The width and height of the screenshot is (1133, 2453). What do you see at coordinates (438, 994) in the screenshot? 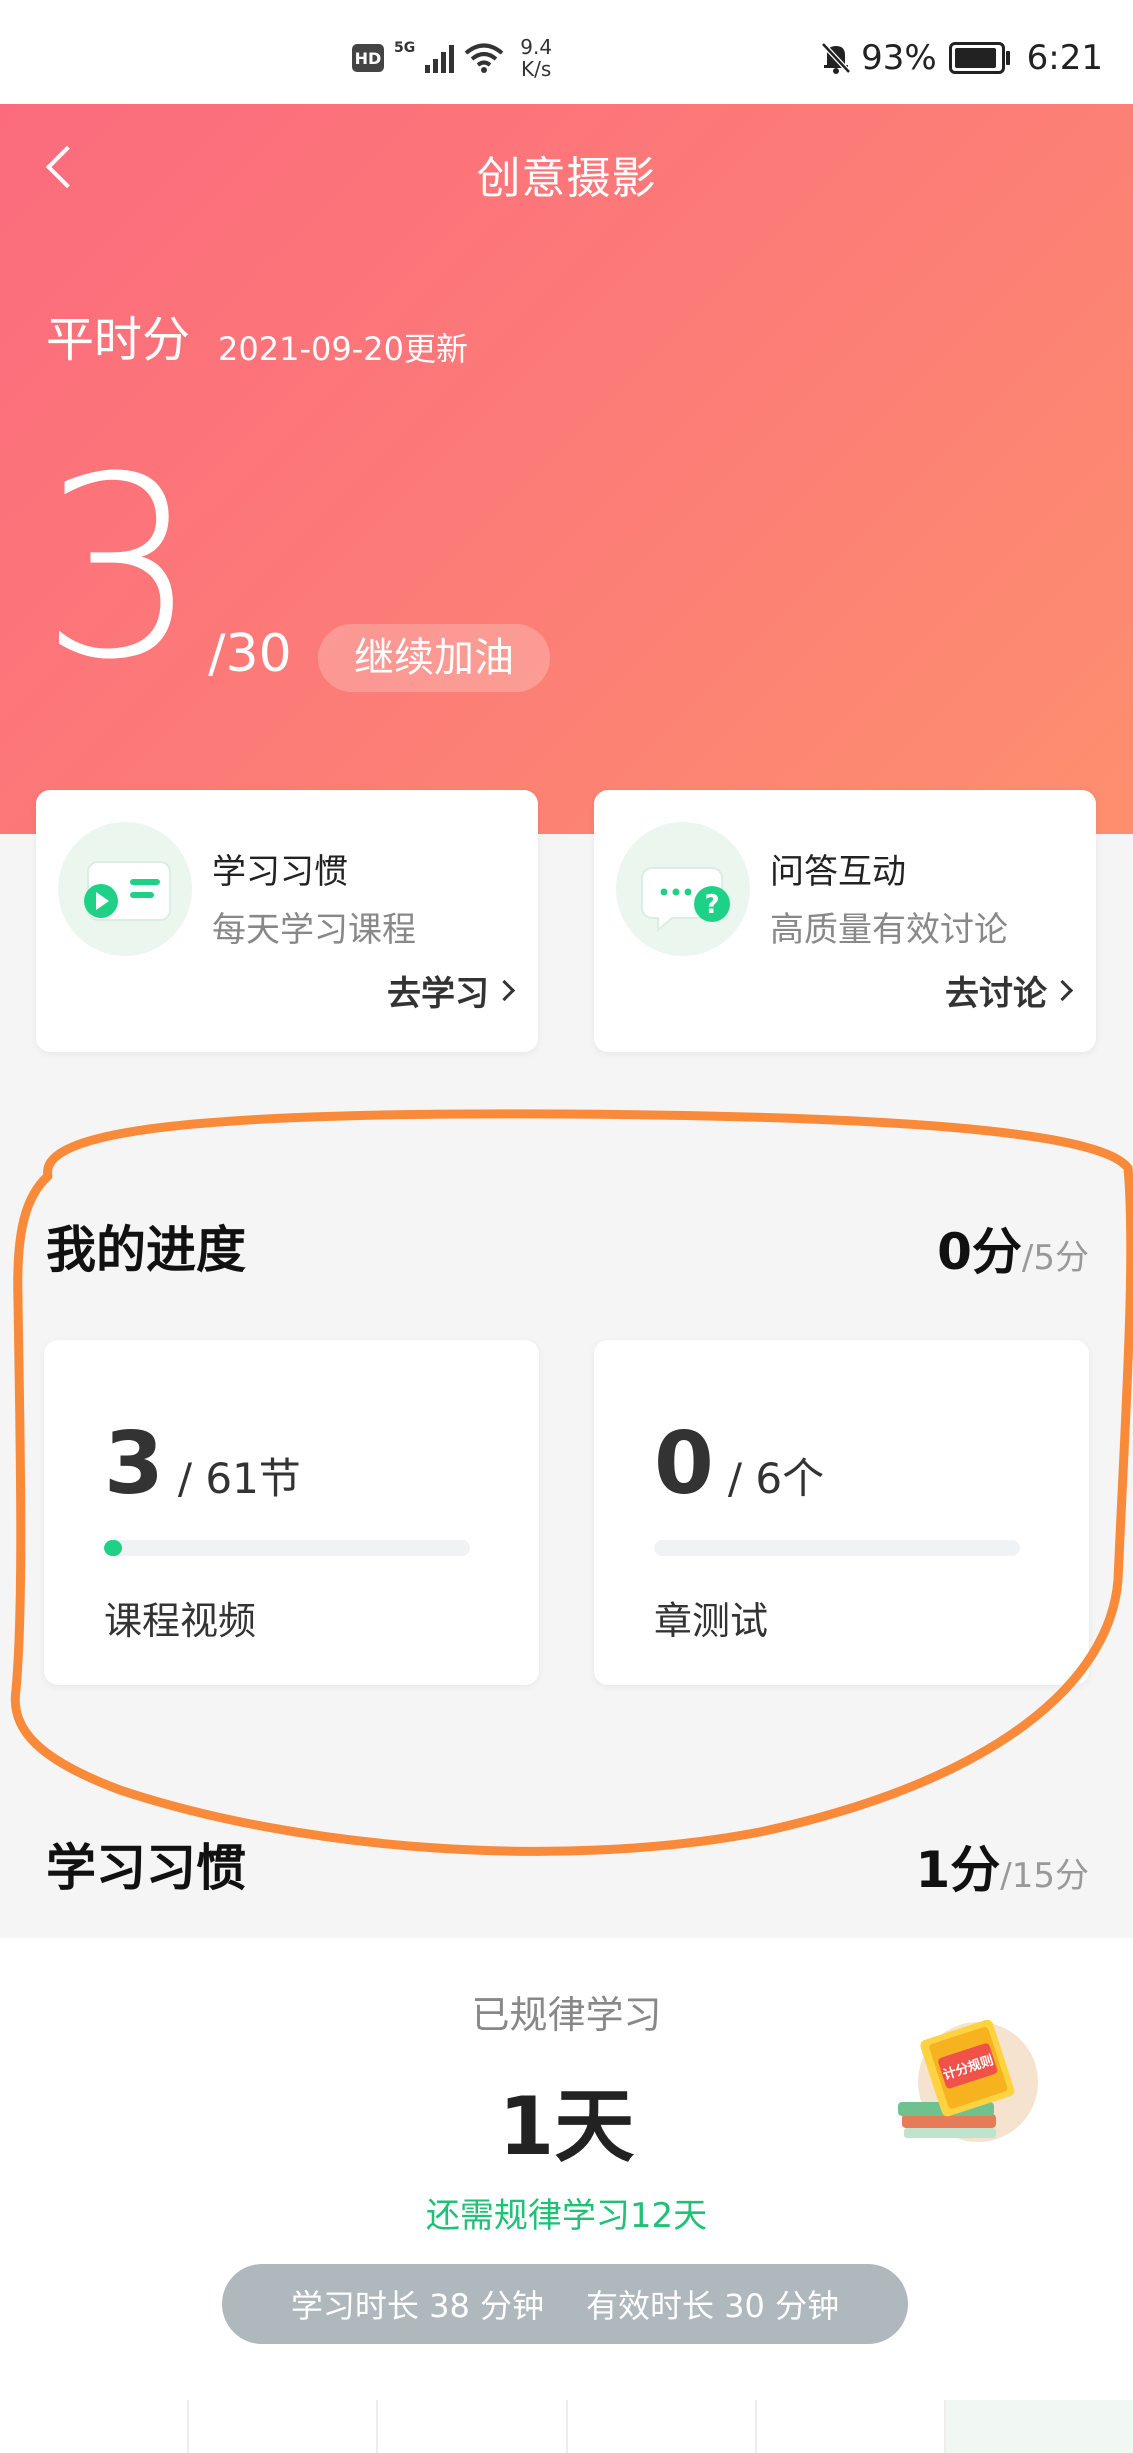
I see `go-study-label: 去学习` at bounding box center [438, 994].